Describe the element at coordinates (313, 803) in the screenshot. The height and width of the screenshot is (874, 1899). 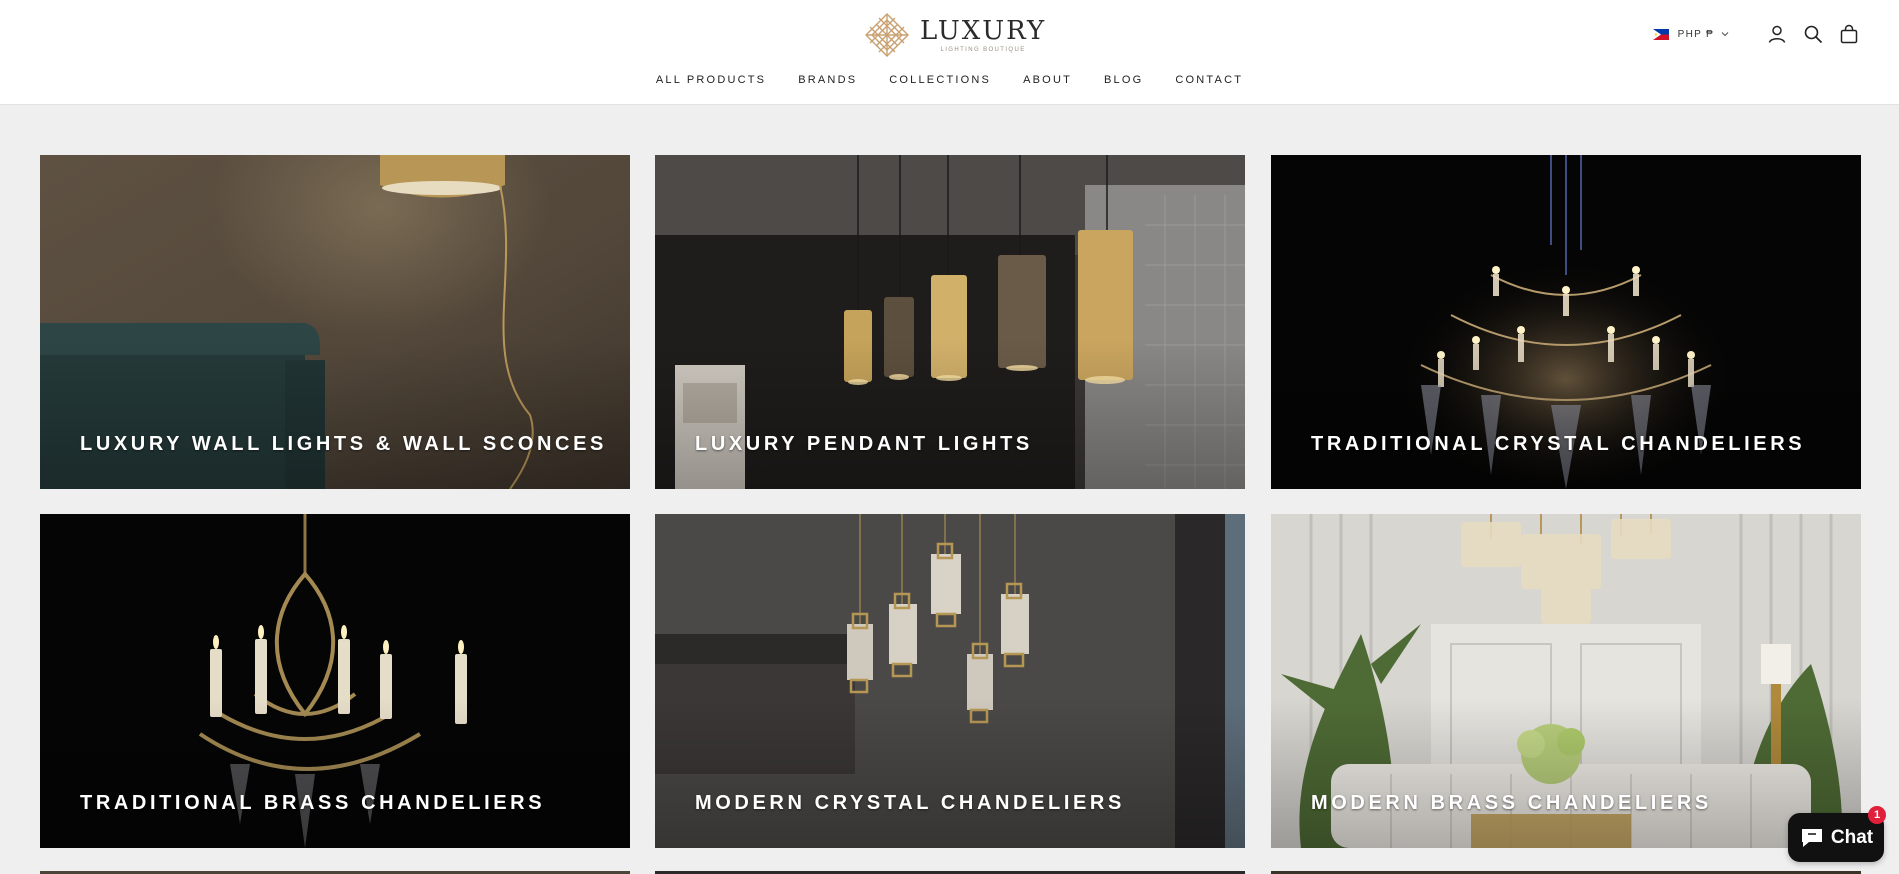
I see `collection-title: TRADITIONAL BRASS CHANDELIERS` at that location.